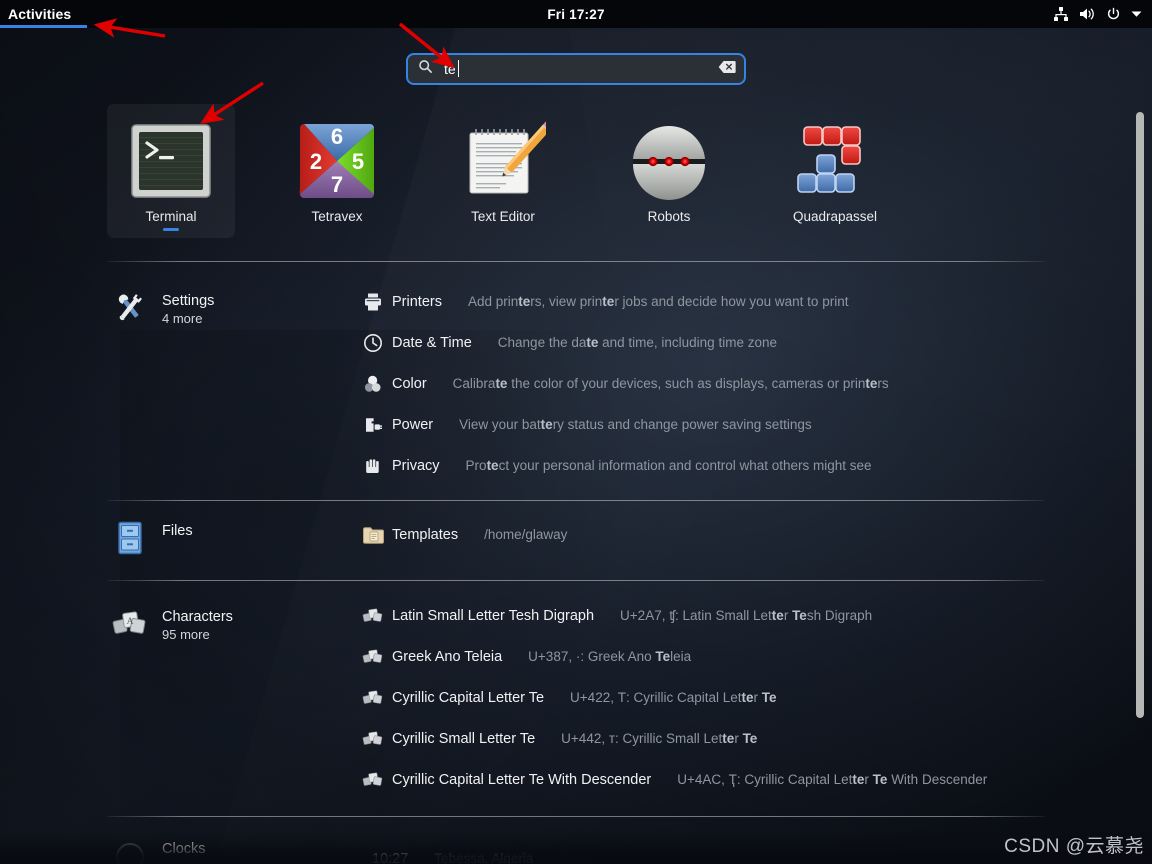  What do you see at coordinates (503, 216) in the screenshot?
I see `app-label: Text Editor` at bounding box center [503, 216].